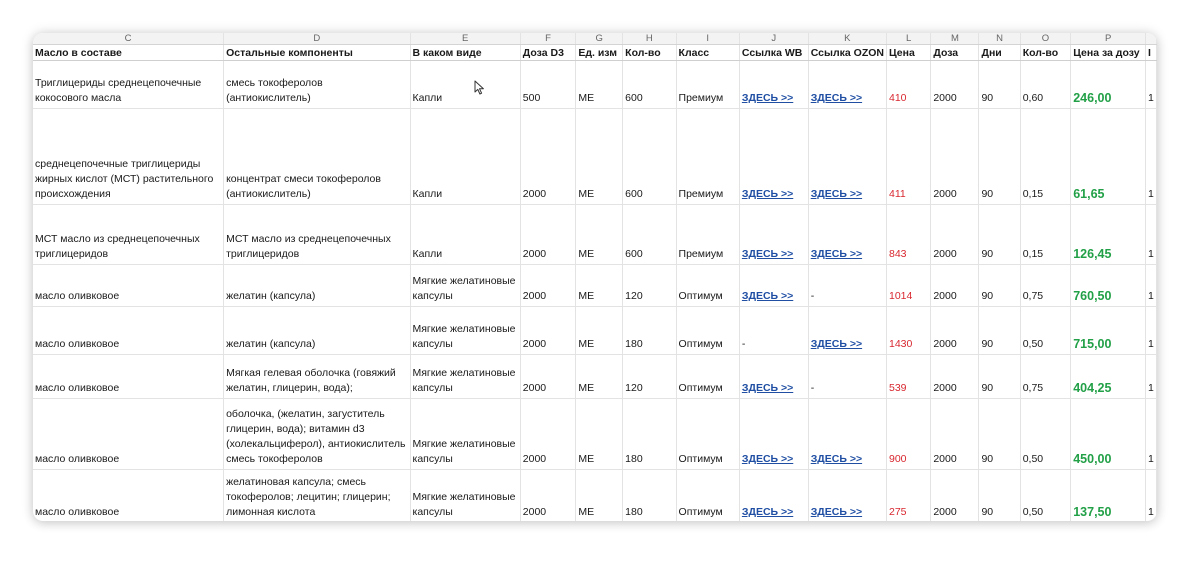  Describe the element at coordinates (129, 52) in the screenshot. I see `header-cell: Масло в составе` at that location.